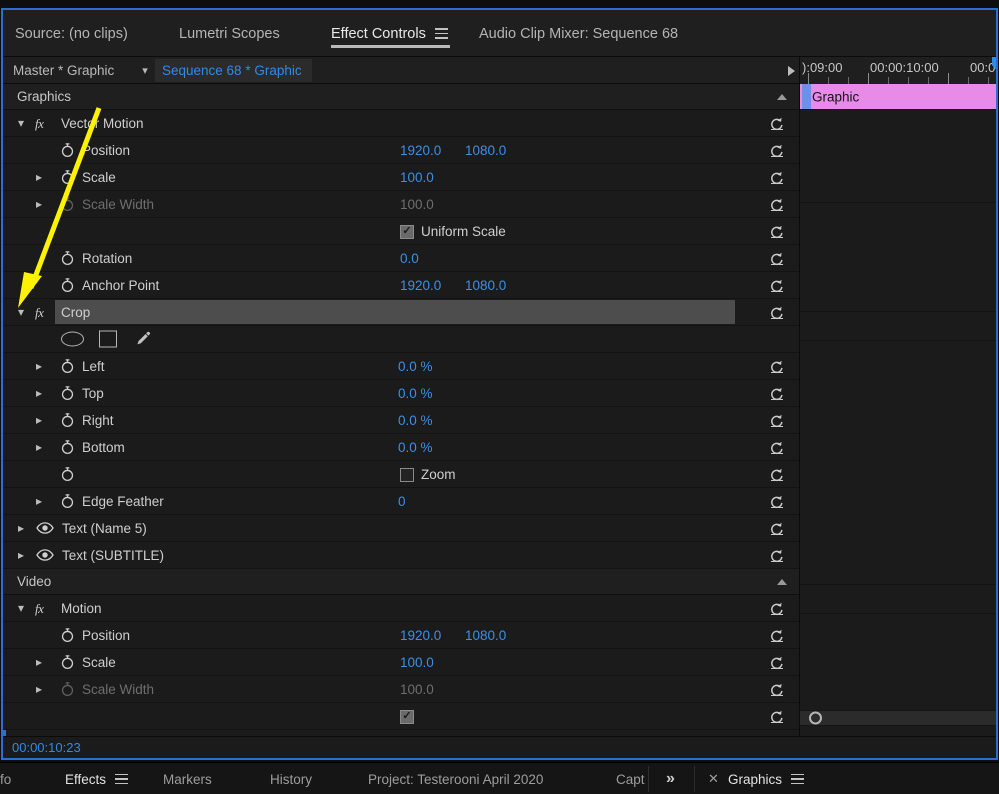 This screenshot has width=999, height=794. Describe the element at coordinates (46, 747) in the screenshot. I see `current-timecode: 00:00:10:23` at that location.